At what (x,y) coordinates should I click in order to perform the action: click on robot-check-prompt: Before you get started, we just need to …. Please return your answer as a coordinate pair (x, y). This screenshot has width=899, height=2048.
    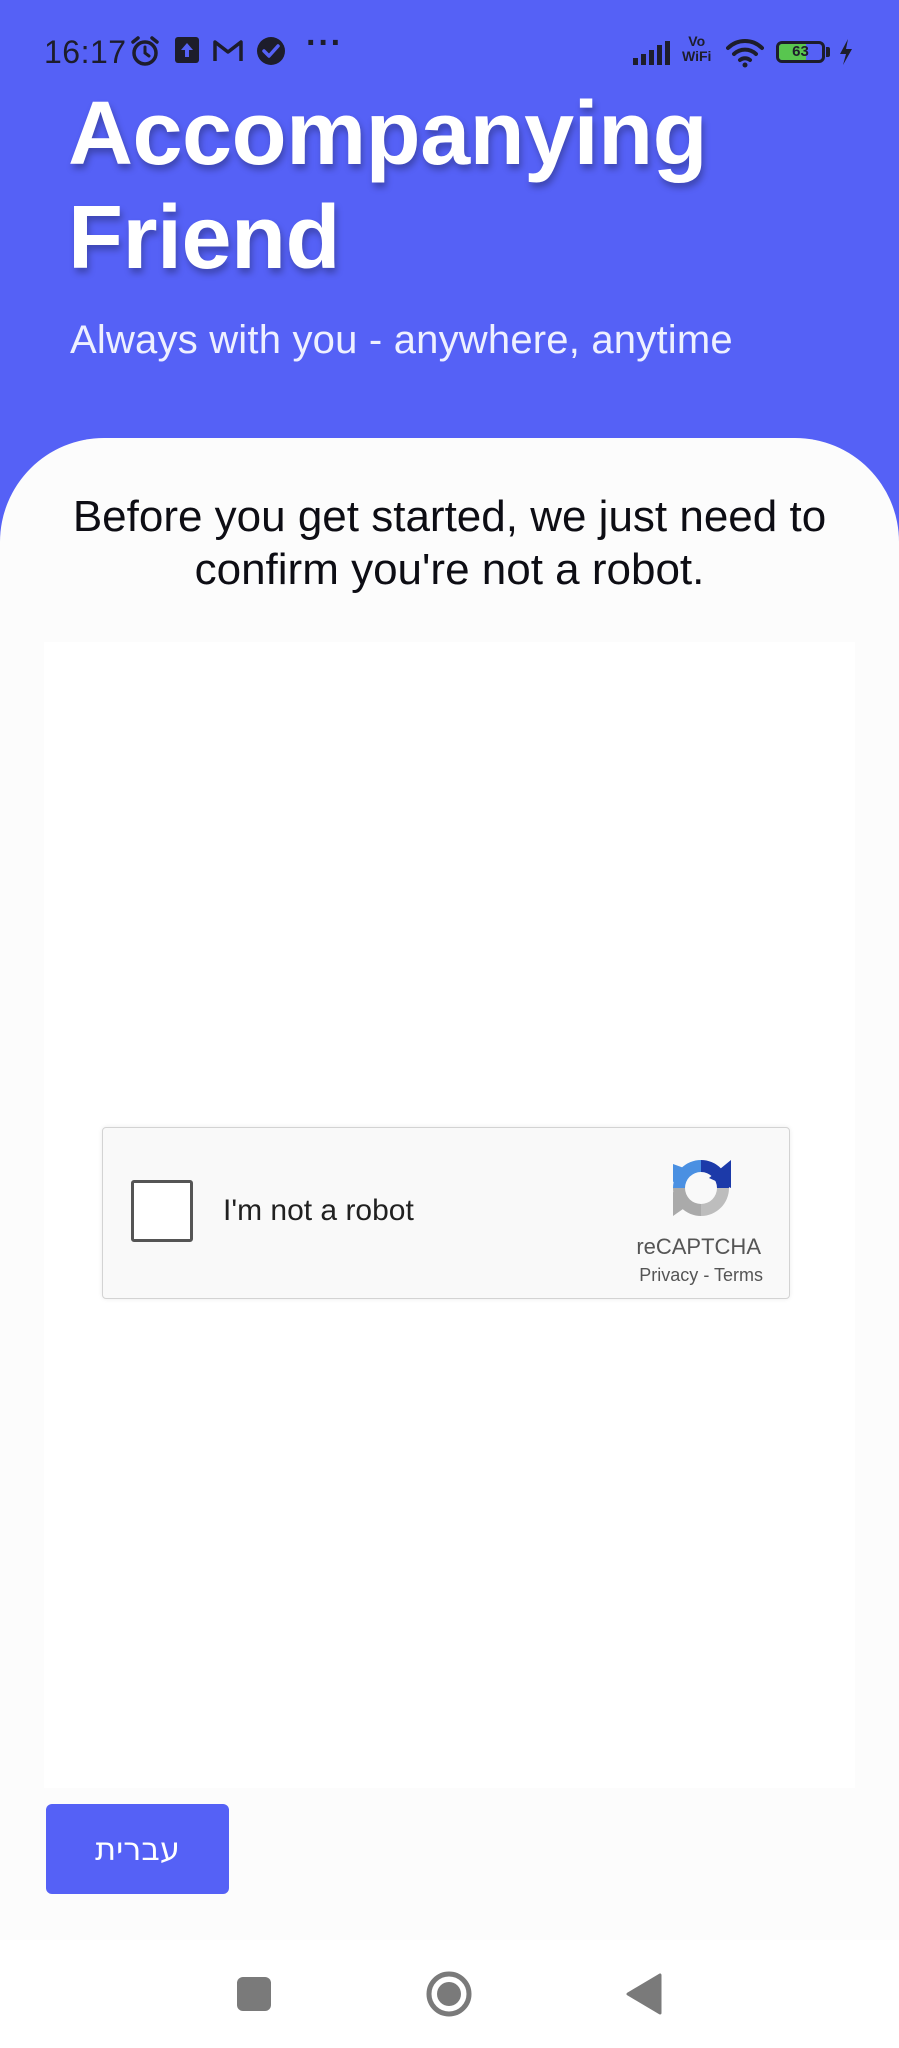
    Looking at the image, I should click on (449, 543).